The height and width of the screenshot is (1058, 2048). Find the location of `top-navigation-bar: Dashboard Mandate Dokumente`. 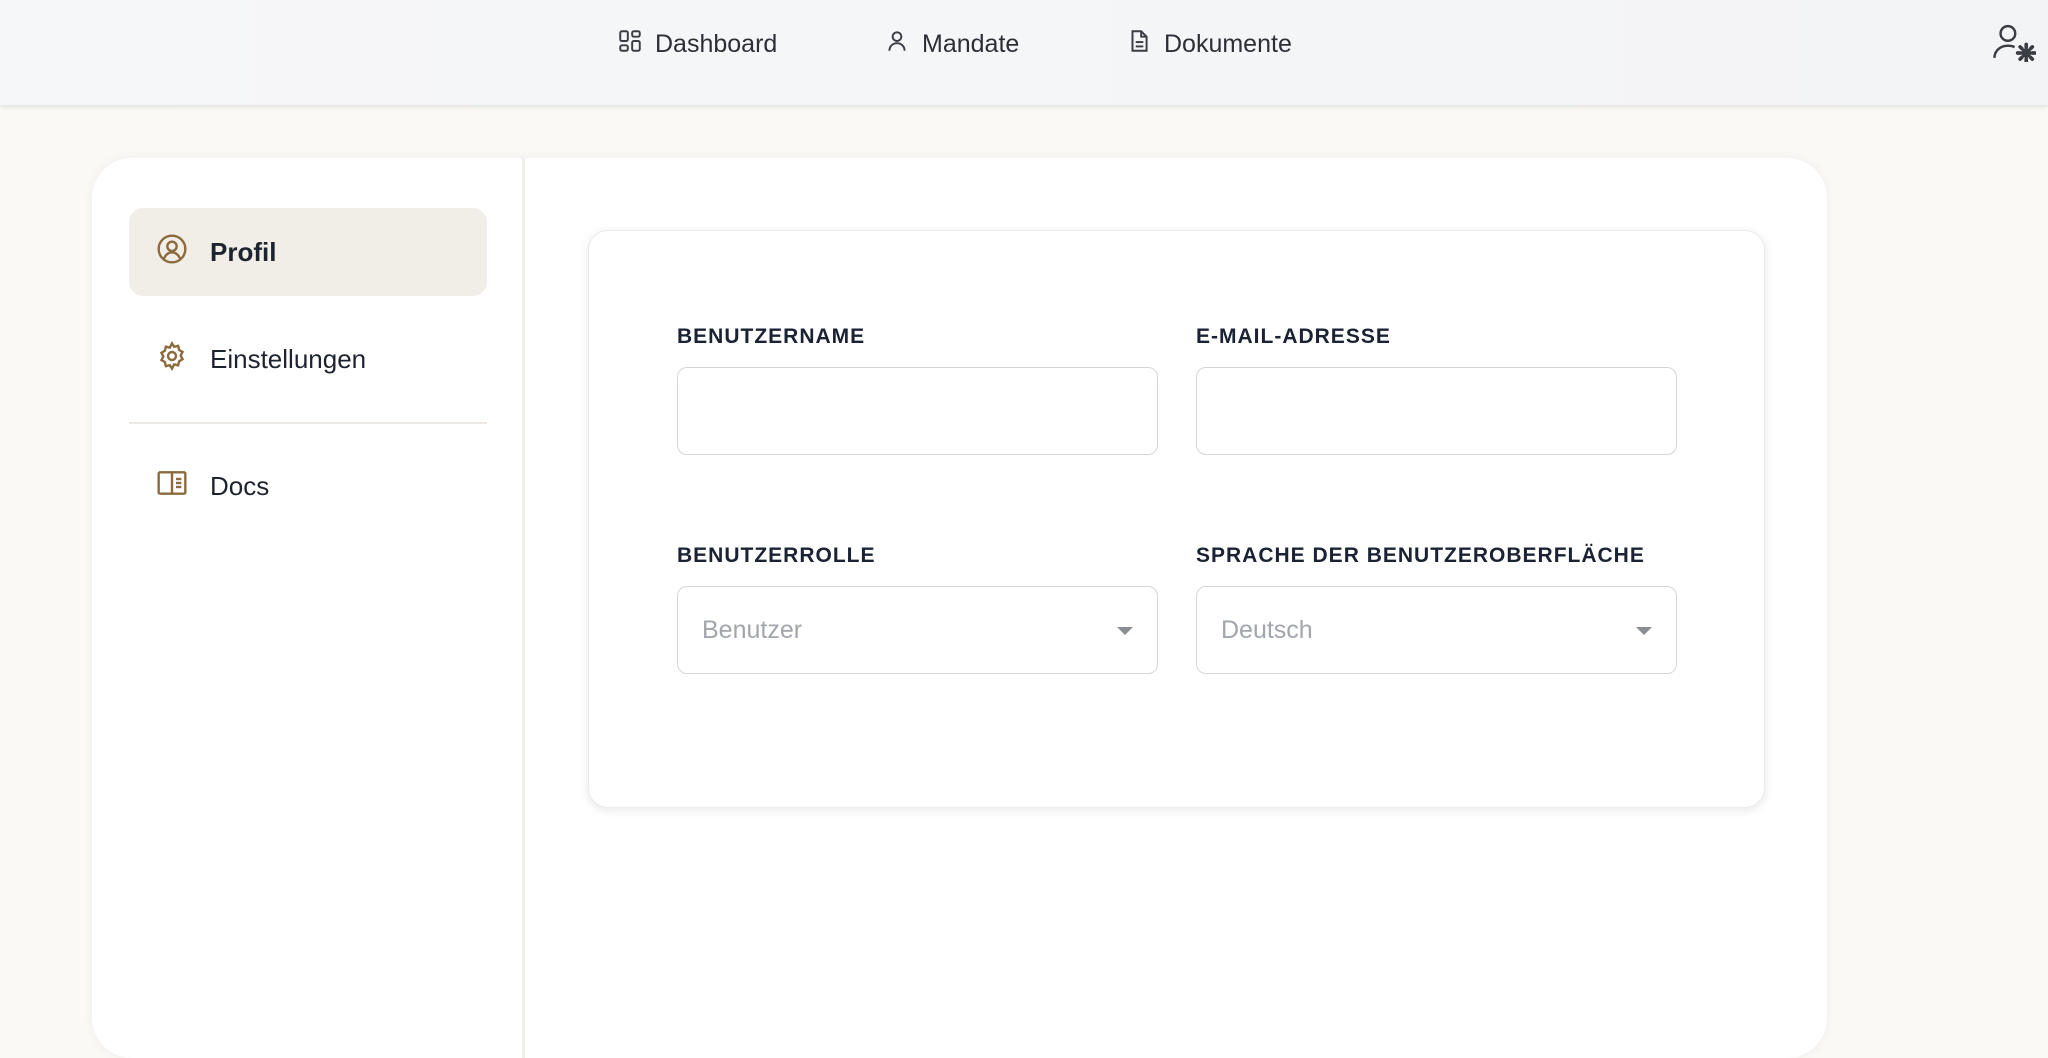

top-navigation-bar: Dashboard Mandate Dokumente is located at coordinates (1024, 53).